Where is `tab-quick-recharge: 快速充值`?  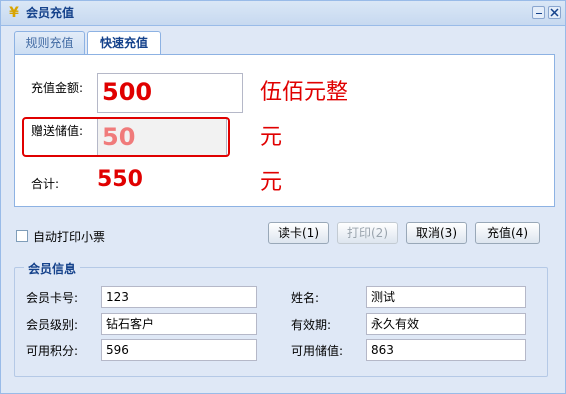
tab-quick-recharge: 快速充值 is located at coordinates (124, 43).